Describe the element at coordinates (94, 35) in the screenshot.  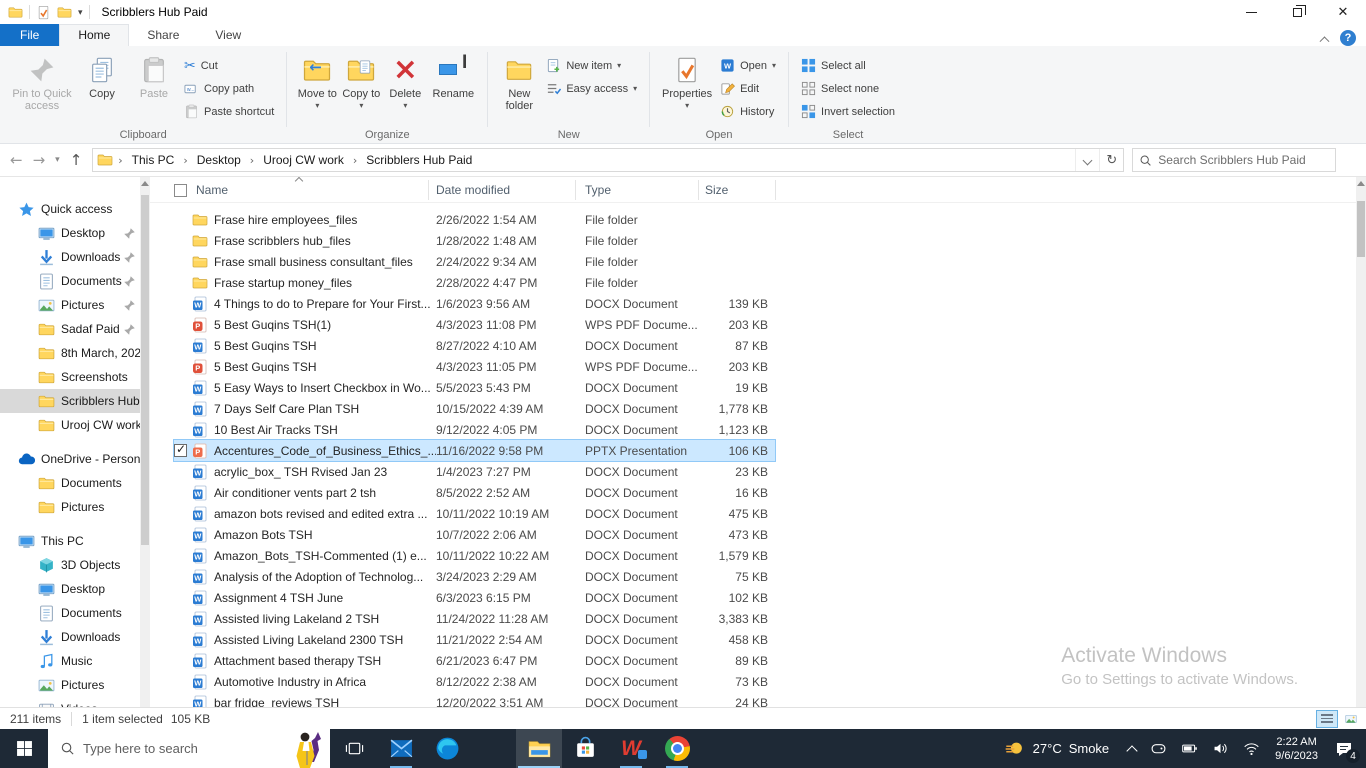
I see `tab-home: Home` at that location.